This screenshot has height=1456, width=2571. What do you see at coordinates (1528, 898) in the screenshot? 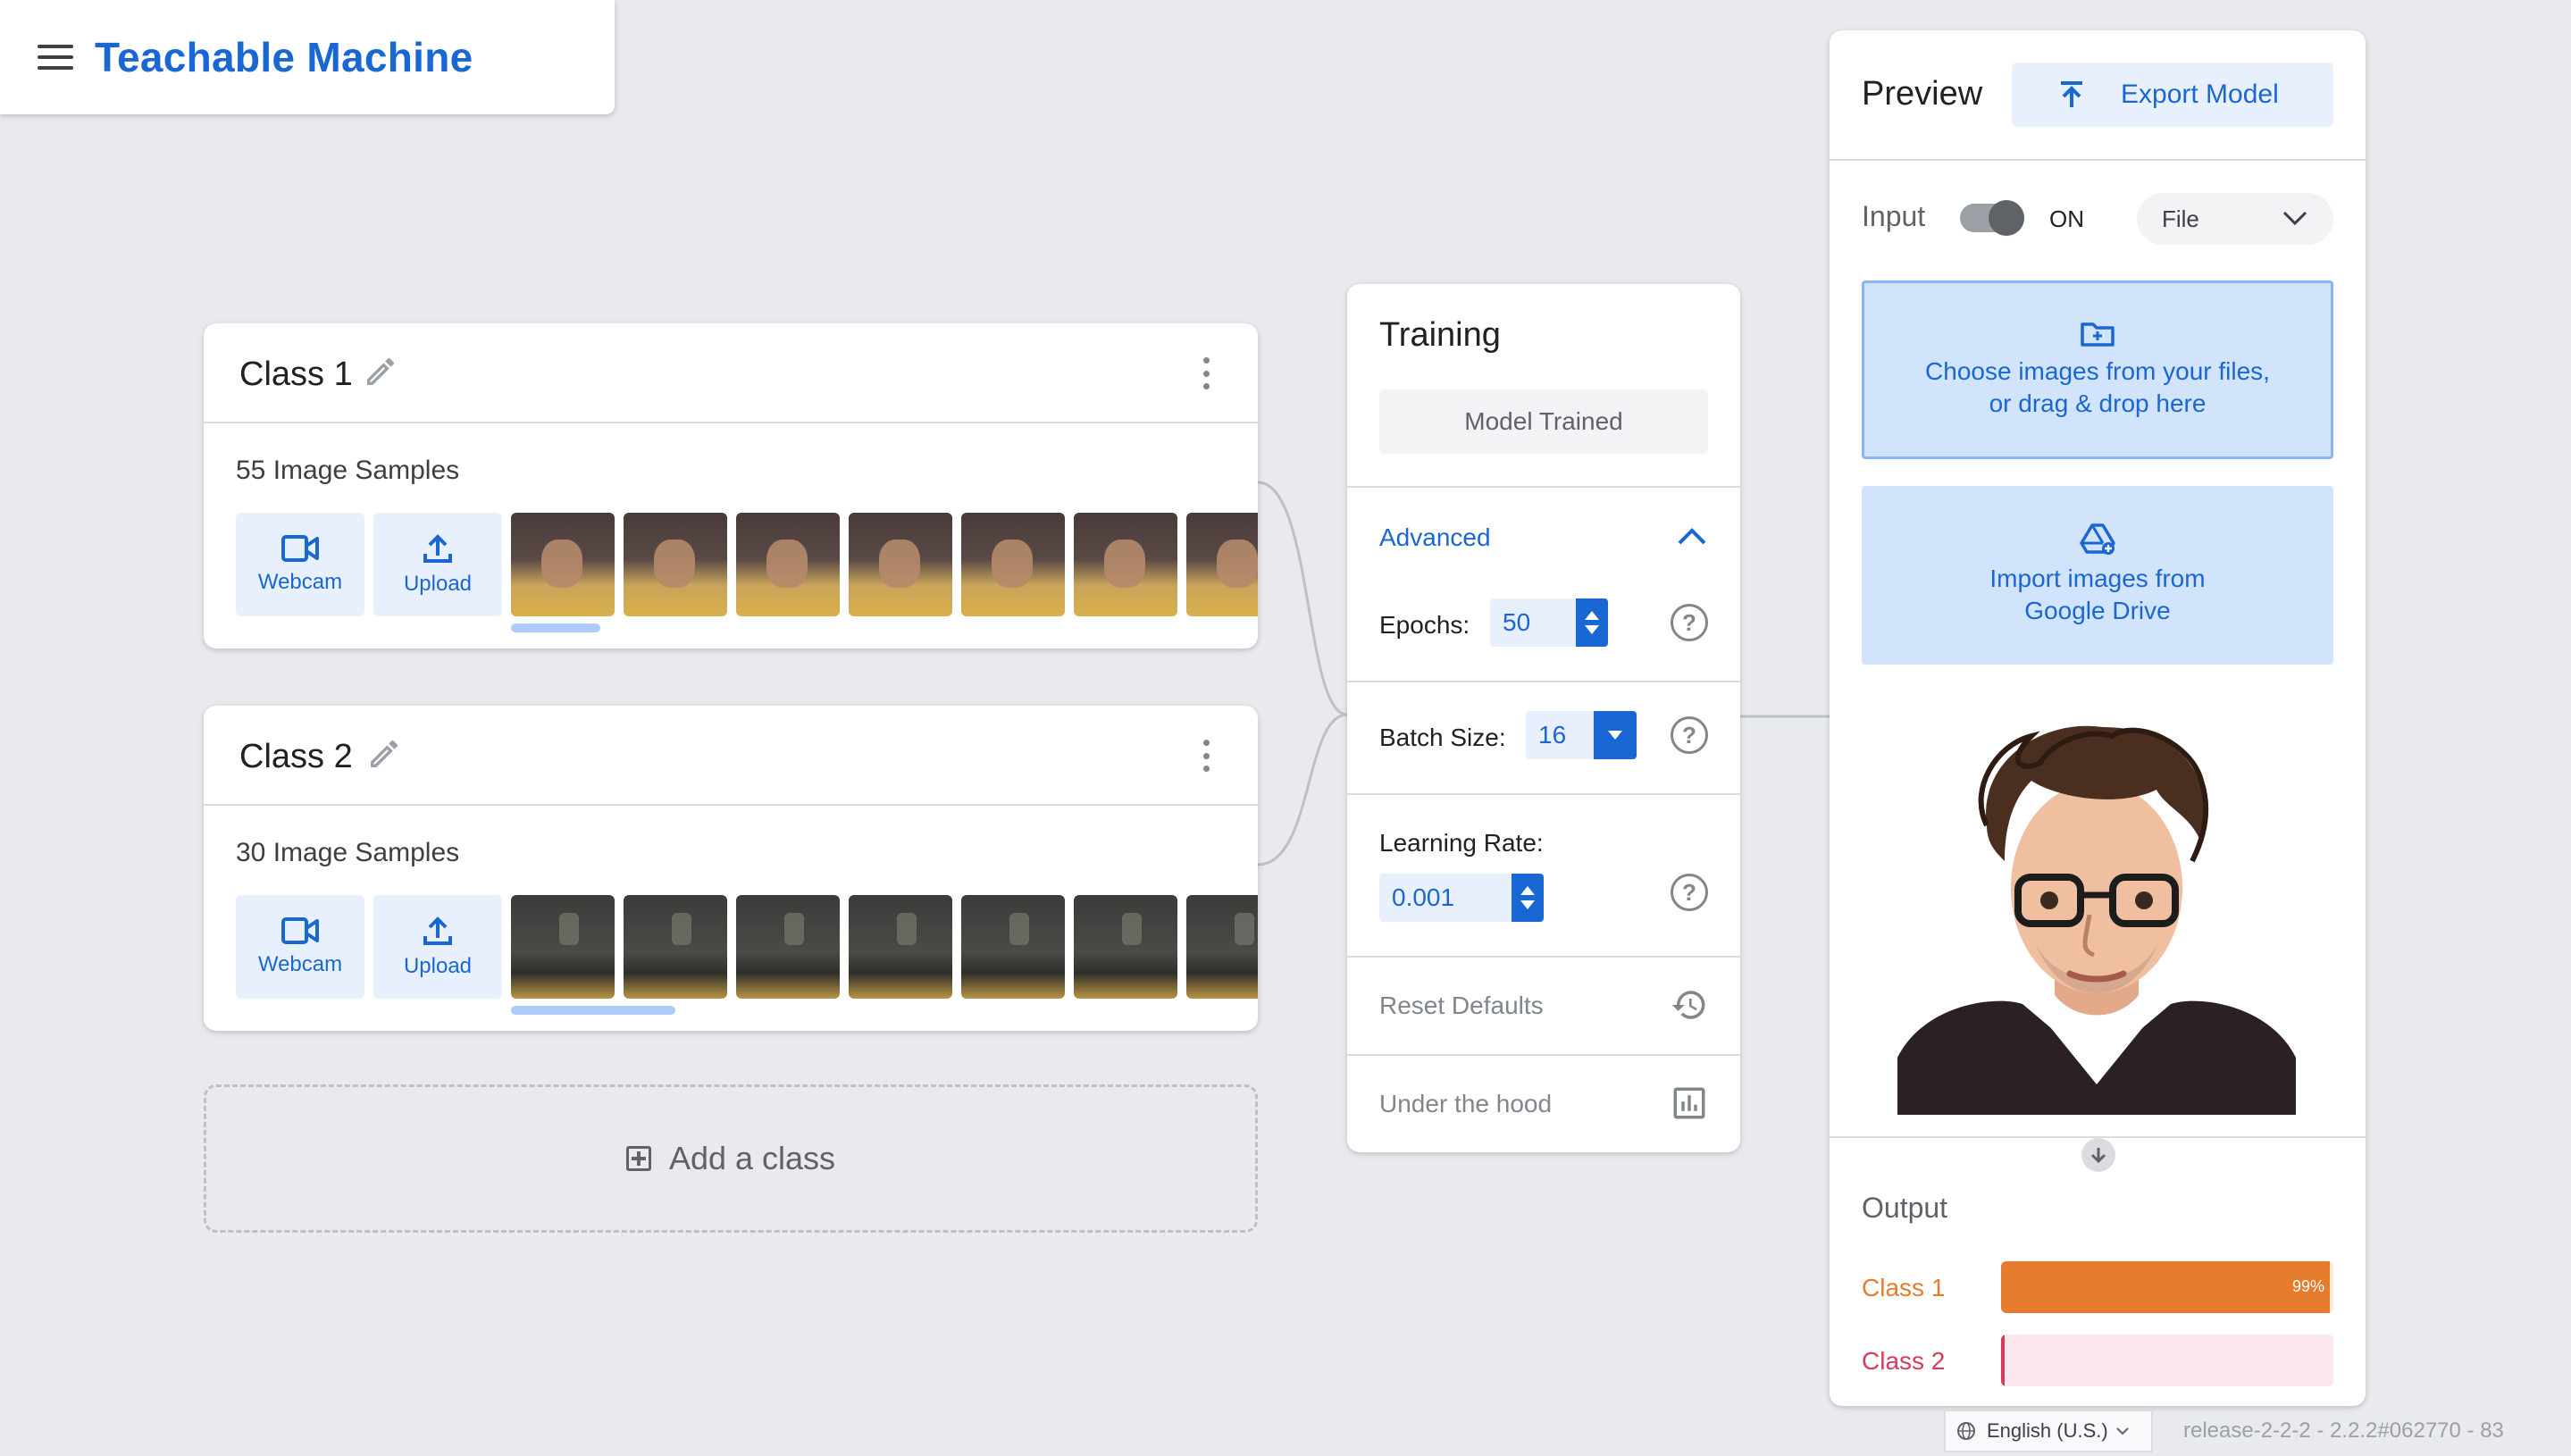
I see `learning-rate-stepper` at bounding box center [1528, 898].